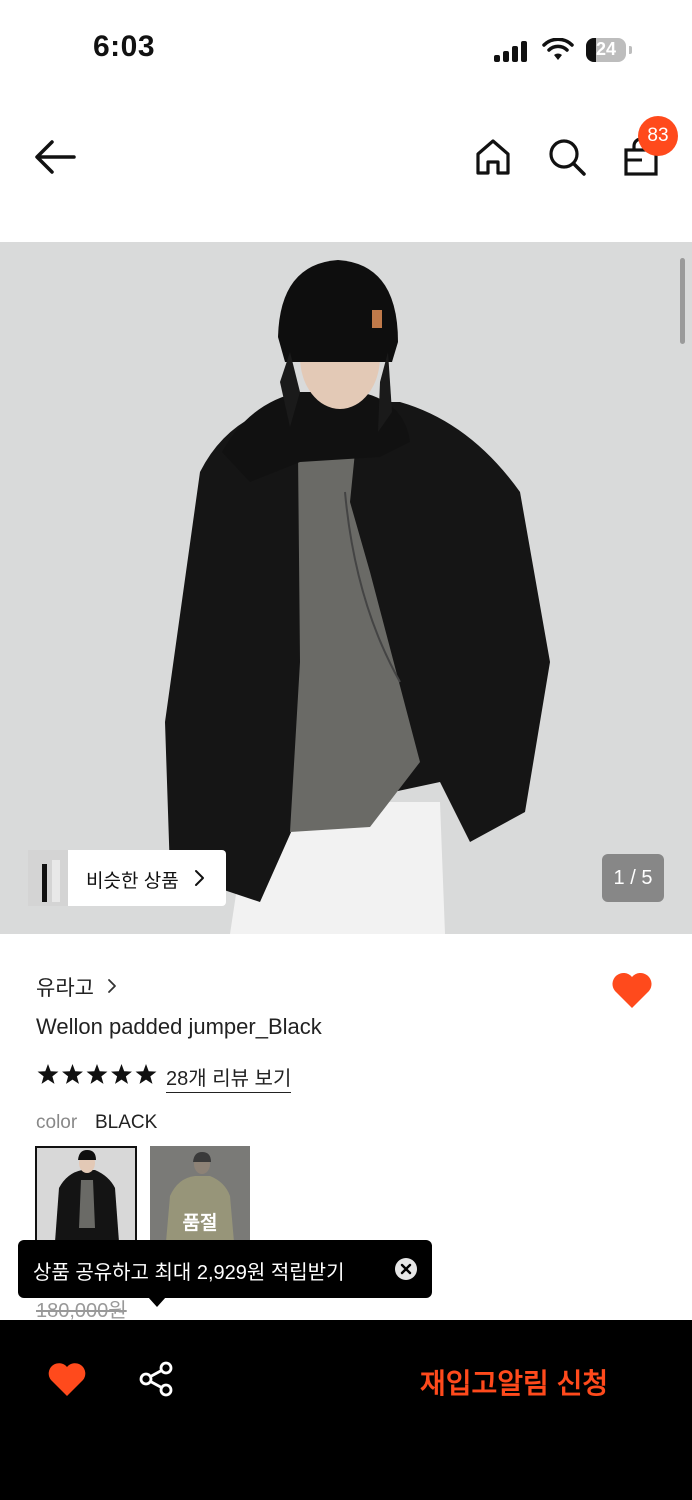 Image resolution: width=692 pixels, height=1500 pixels. I want to click on image-page-indicator: 1 / 5, so click(633, 878).